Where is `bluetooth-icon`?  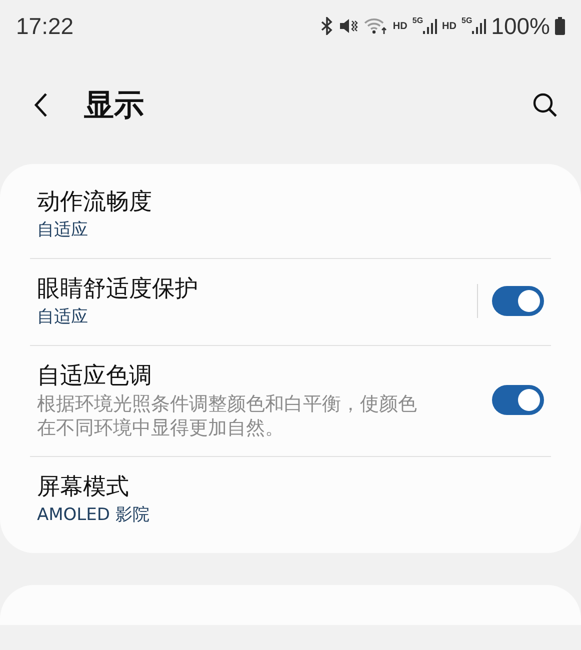 bluetooth-icon is located at coordinates (327, 26).